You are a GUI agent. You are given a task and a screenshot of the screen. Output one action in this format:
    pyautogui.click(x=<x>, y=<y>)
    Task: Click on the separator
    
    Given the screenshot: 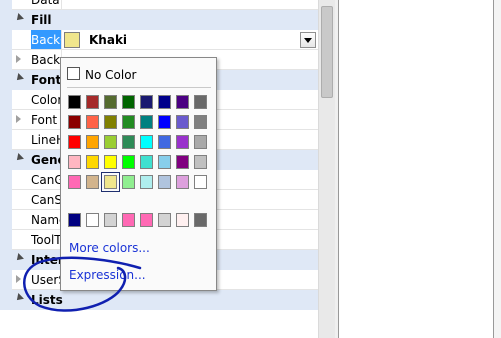 What is the action you would take?
    pyautogui.click(x=139, y=87)
    